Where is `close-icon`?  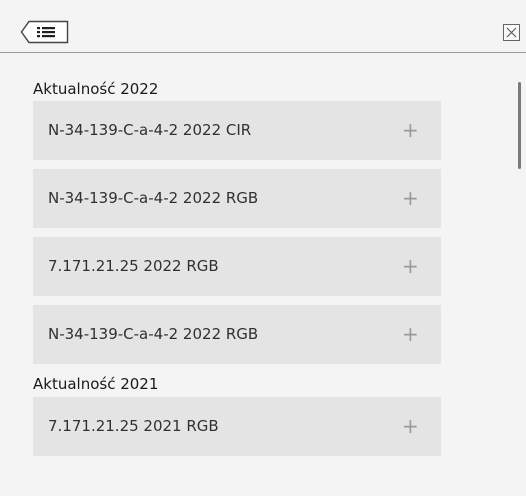
close-icon is located at coordinates (511, 32).